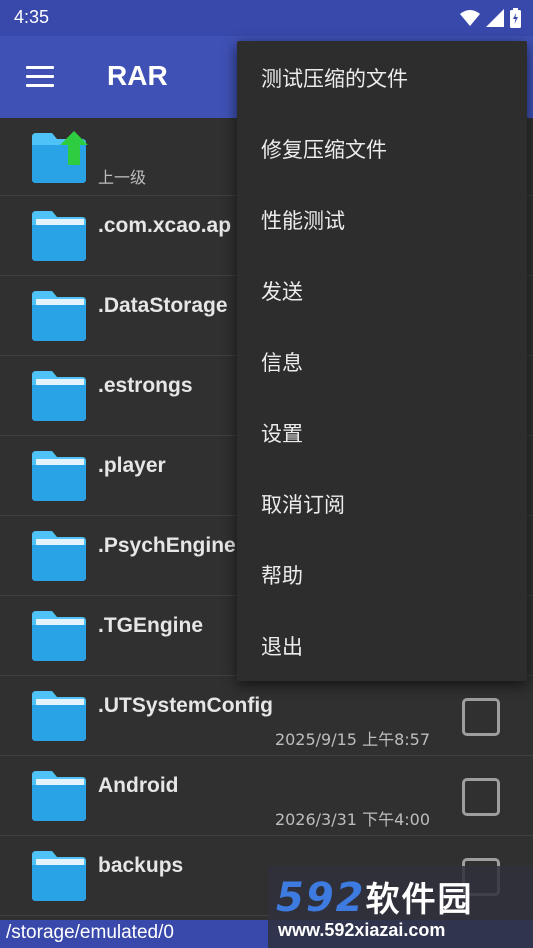 This screenshot has width=533, height=948. I want to click on menu-item: 测试压缩的文件, so click(382, 77).